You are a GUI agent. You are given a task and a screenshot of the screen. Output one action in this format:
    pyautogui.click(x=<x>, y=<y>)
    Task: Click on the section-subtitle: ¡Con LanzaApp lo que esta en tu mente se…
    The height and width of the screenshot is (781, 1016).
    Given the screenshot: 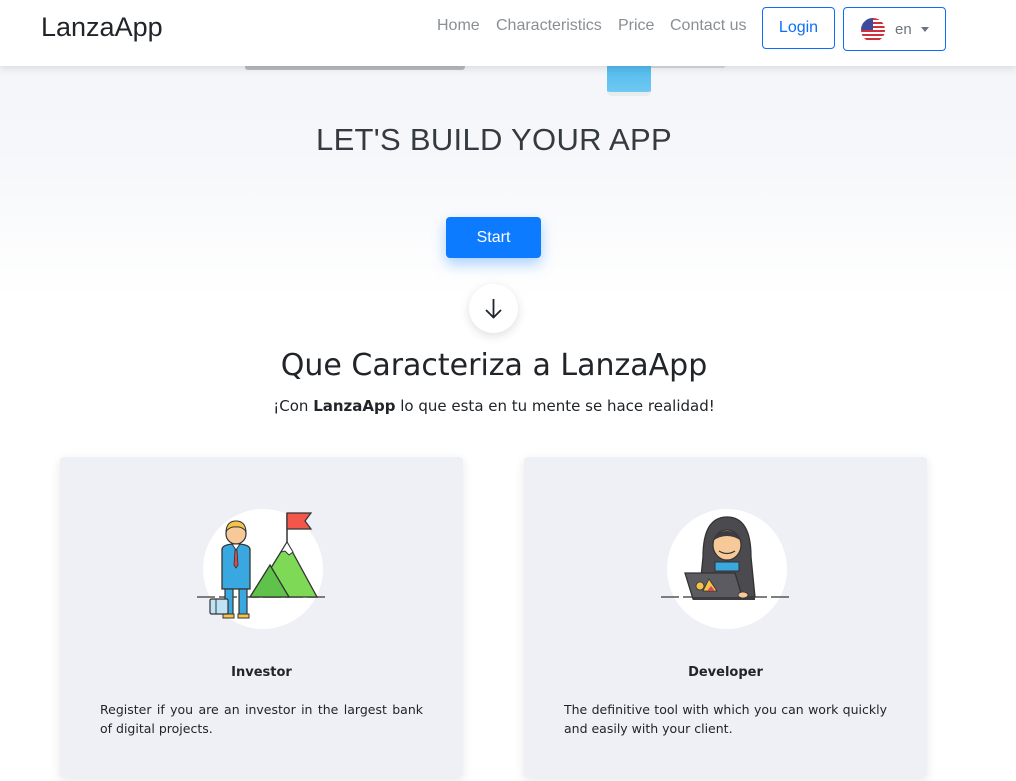 What is the action you would take?
    pyautogui.click(x=494, y=406)
    